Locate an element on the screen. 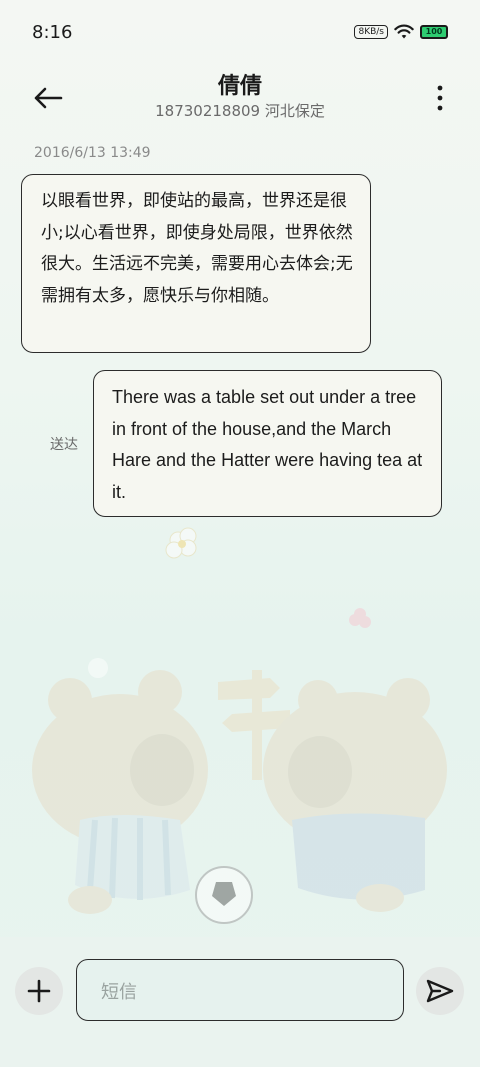 The width and height of the screenshot is (480, 1067). message-timestamp: 2016/6/13 13:49 is located at coordinates (92, 153).